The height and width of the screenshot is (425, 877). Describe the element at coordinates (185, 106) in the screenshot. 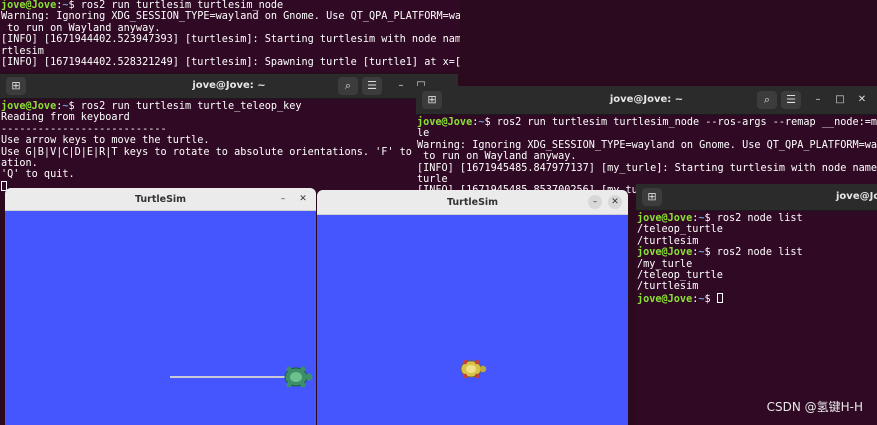

I see `command-text: $ ros2 run turtlesim turtle_teleop_key` at that location.